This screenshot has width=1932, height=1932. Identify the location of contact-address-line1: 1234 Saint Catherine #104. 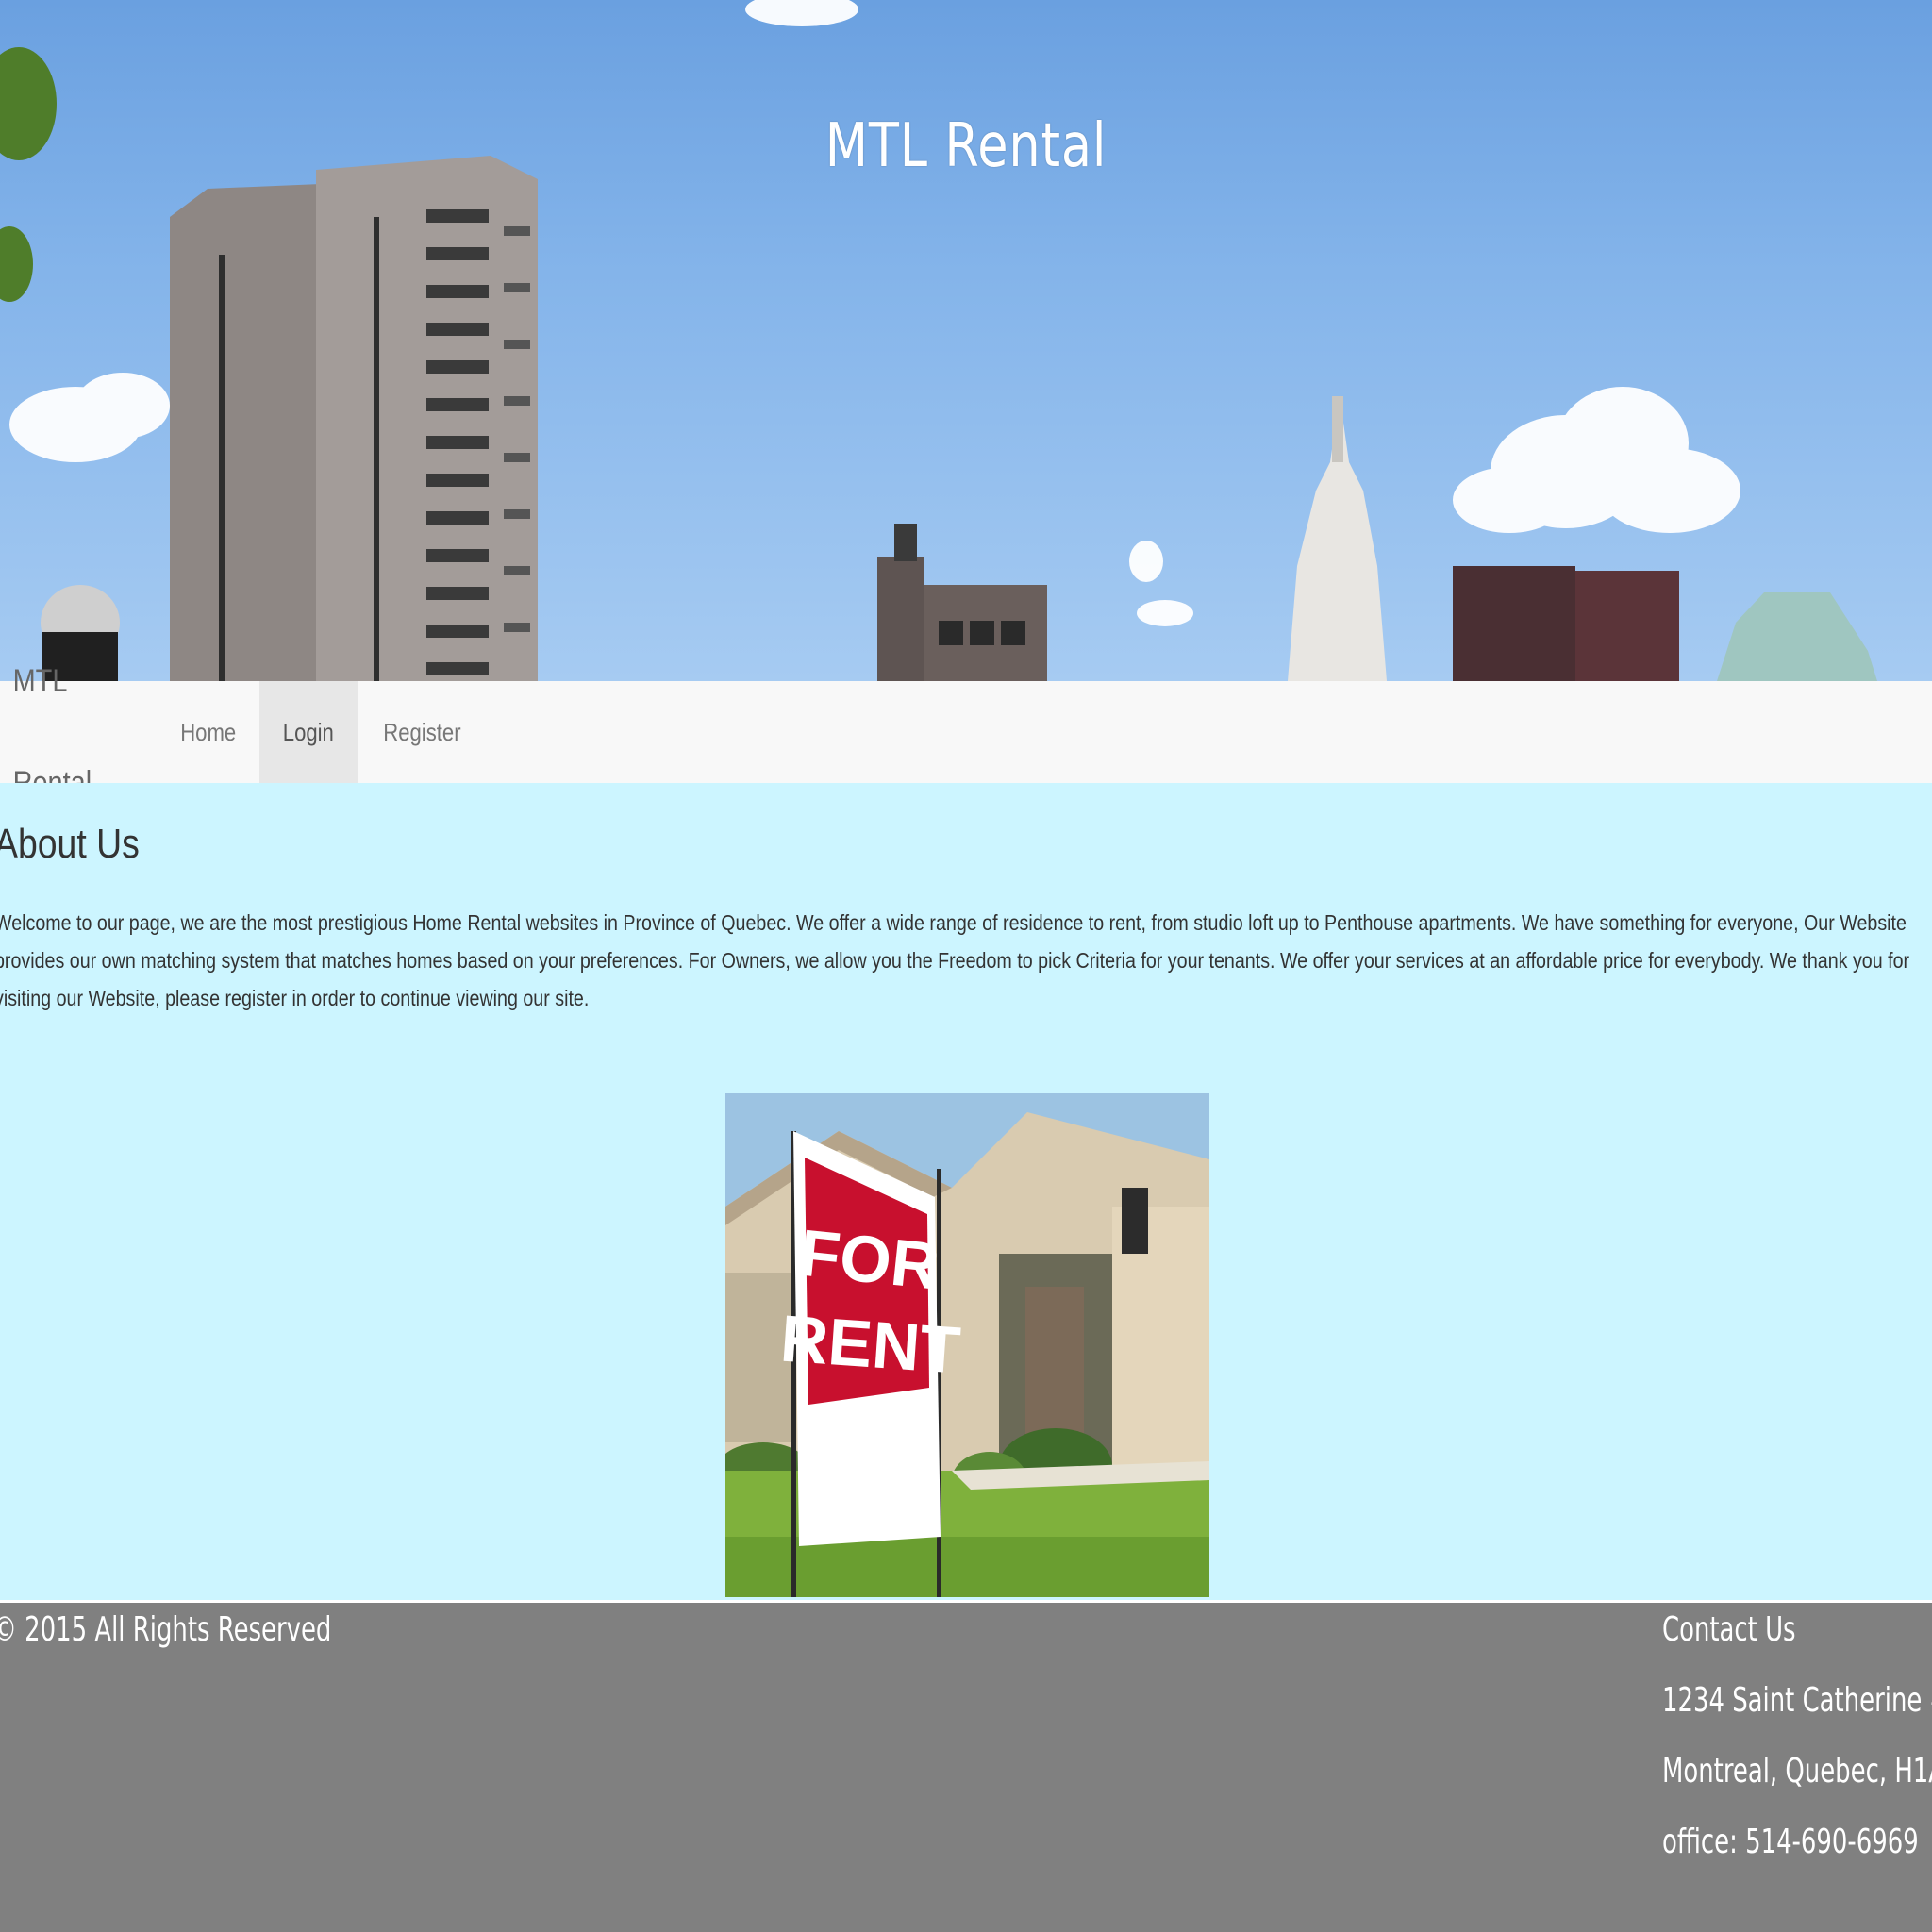
(1797, 1701).